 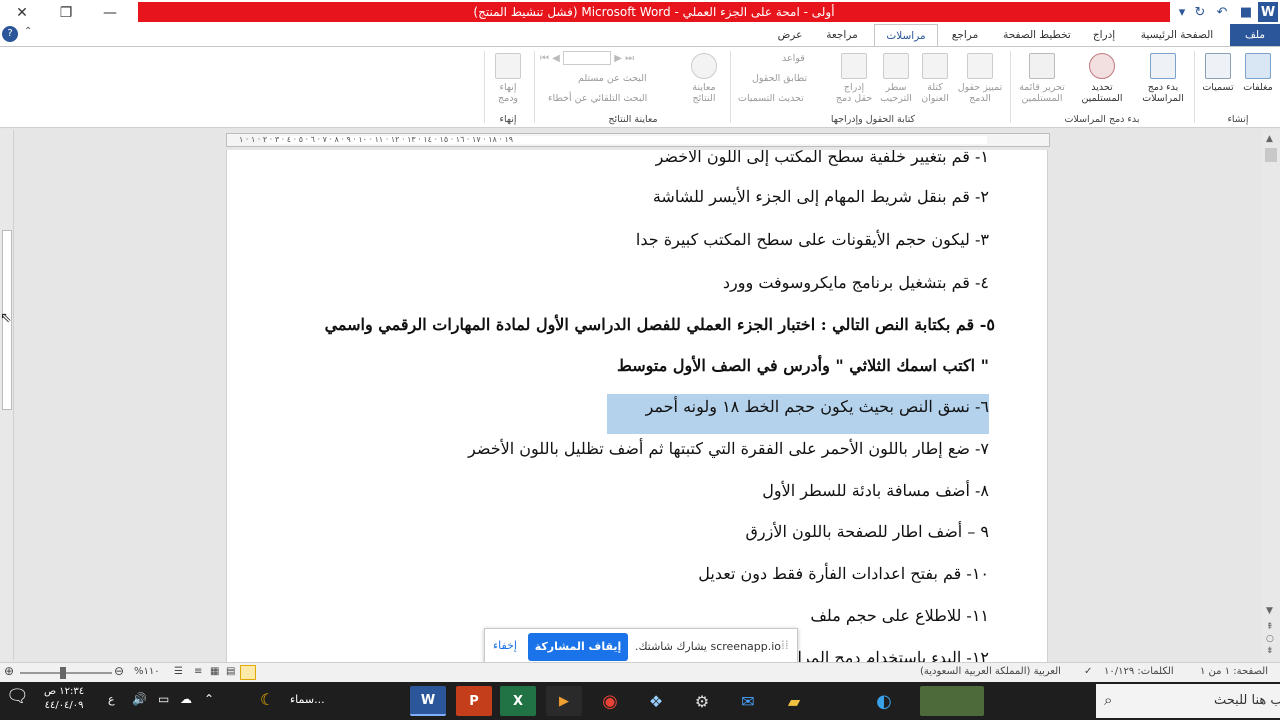 What do you see at coordinates (843, 574) in the screenshot?
I see `document-line: ١٠- قم بفتح اعدادات الفأرة فقط دون تعديل` at bounding box center [843, 574].